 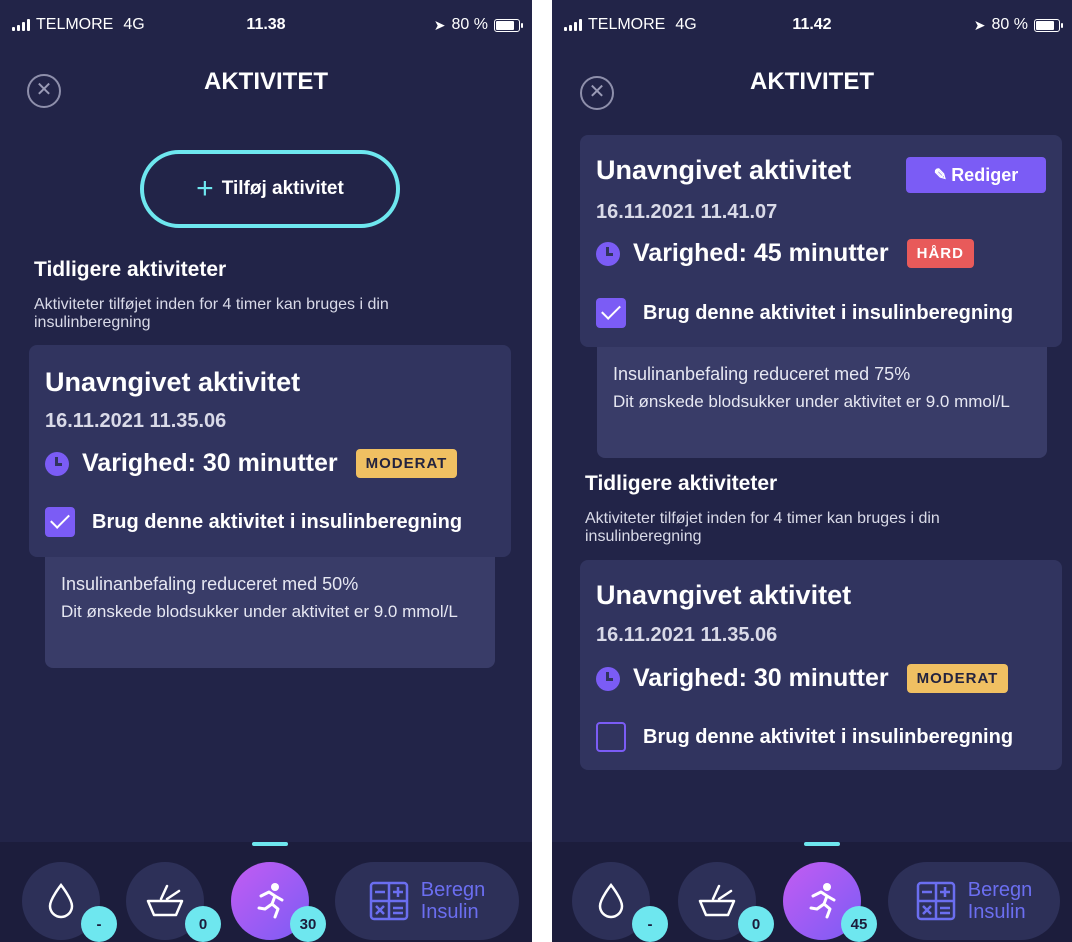 I want to click on edit-icon: ✎, so click(x=940, y=175).